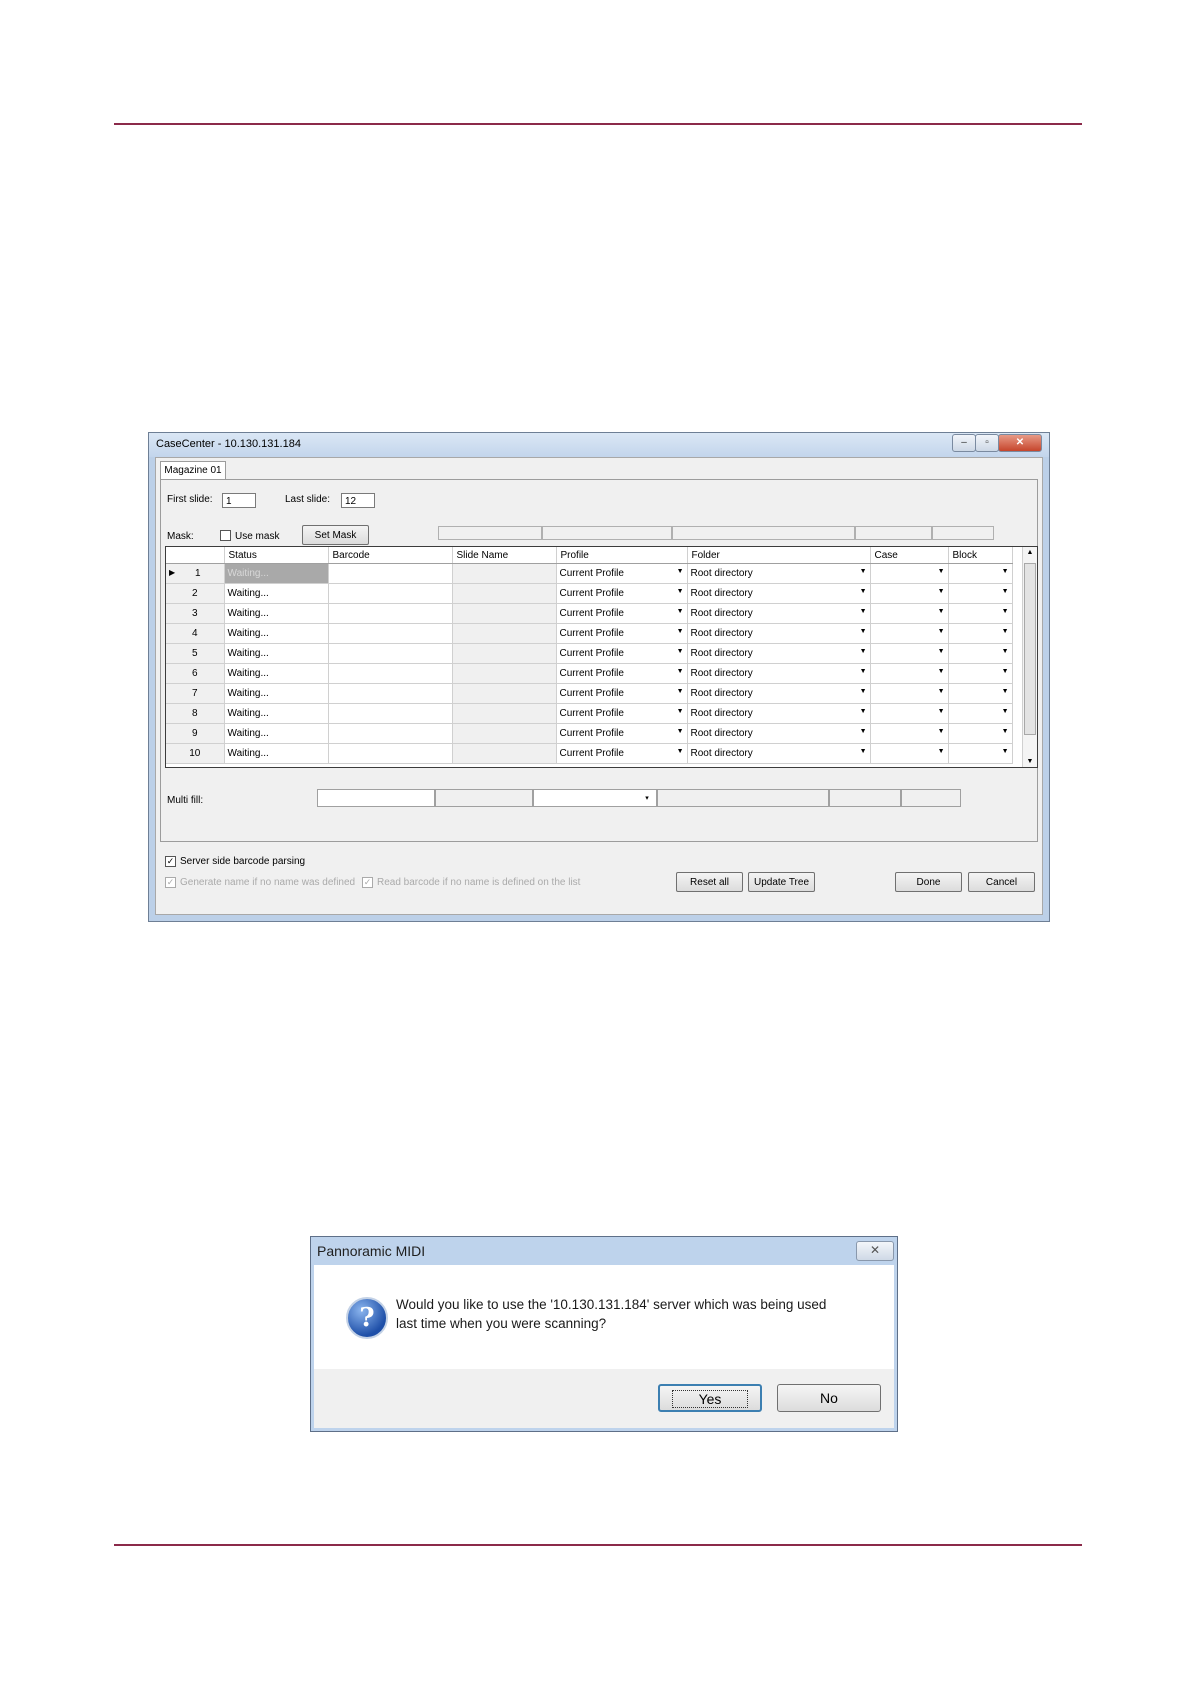 This screenshot has height=1684, width=1190. Describe the element at coordinates (595, 798) in the screenshot. I see `multi-fill-profile: ▾` at that location.